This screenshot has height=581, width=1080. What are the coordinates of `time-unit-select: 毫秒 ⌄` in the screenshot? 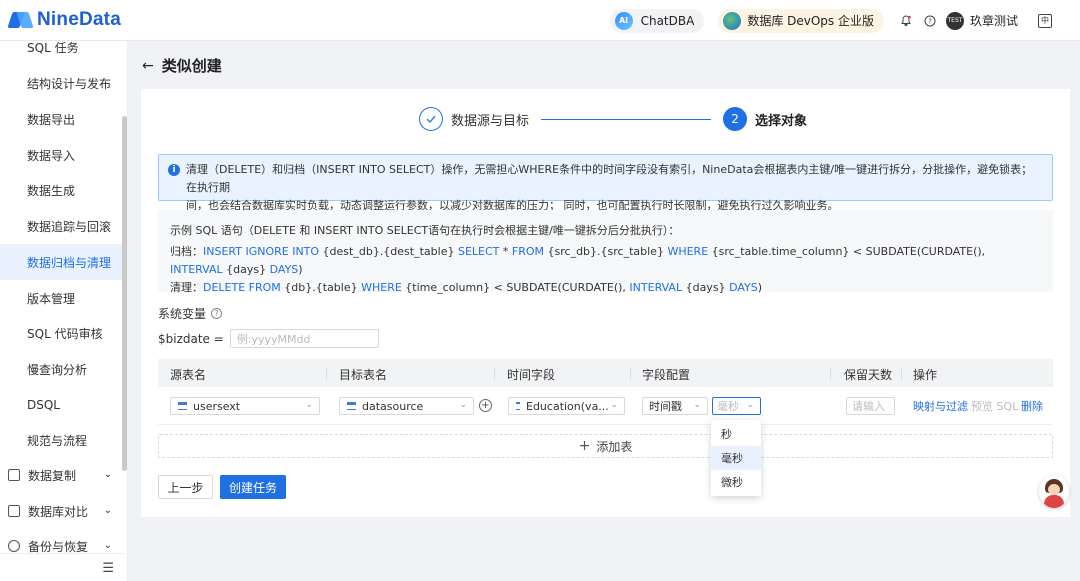 It's located at (736, 406).